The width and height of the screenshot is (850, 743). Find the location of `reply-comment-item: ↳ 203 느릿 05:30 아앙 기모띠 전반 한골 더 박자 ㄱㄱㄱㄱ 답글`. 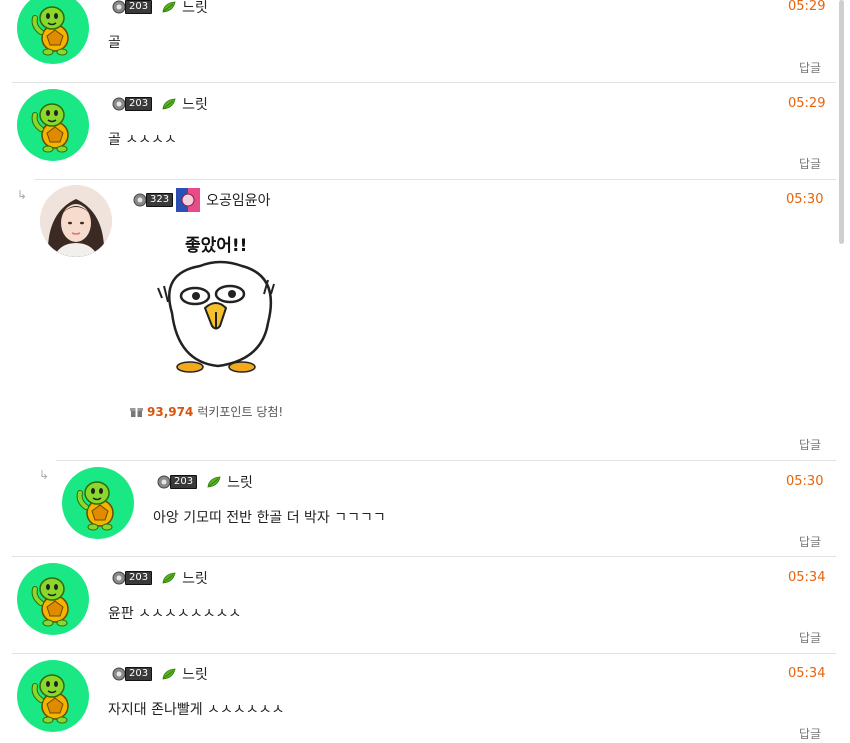

reply-comment-item: ↳ 203 느릿 05:30 아앙 기모띠 전반 한골 더 박자 ㄱㄱㄱㄱ 답글 is located at coordinates (418, 508).